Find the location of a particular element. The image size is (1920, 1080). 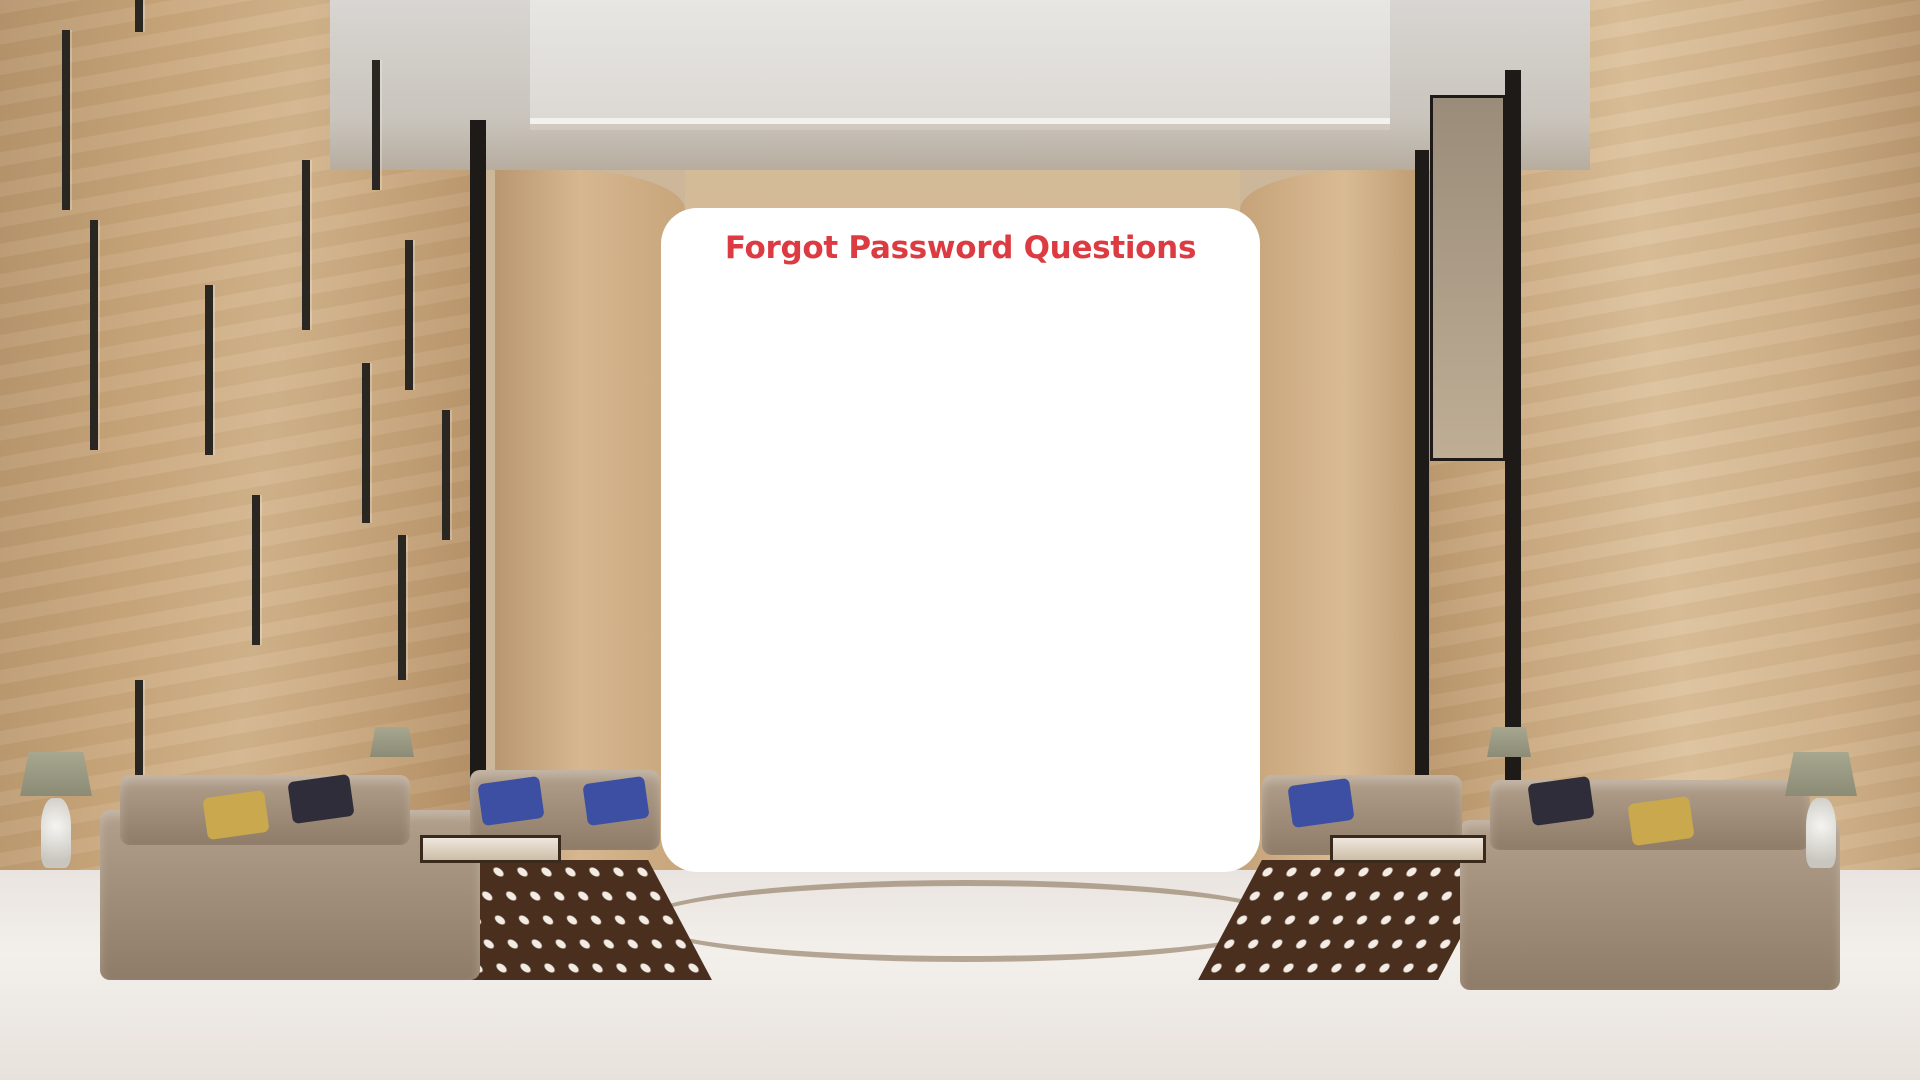

left-lamp-shade is located at coordinates (56, 774).